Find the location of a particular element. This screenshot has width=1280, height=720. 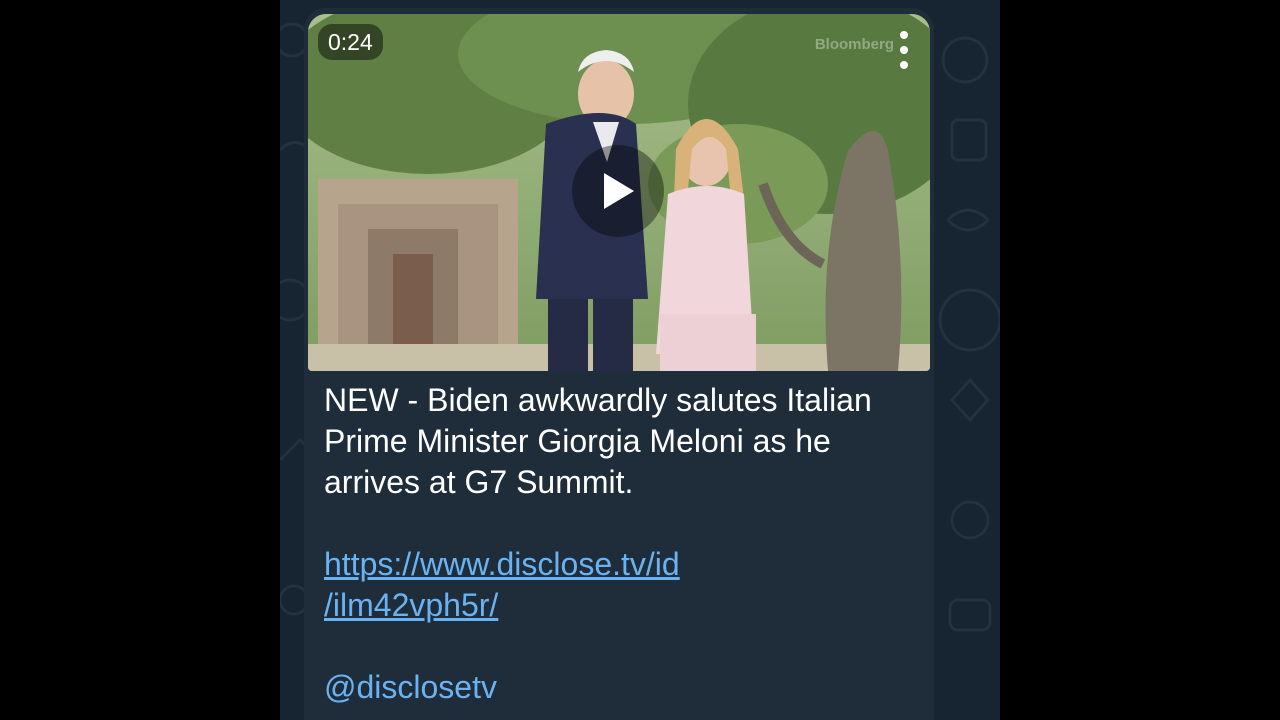

video-watermark: Bloomberg is located at coordinates (854, 44).